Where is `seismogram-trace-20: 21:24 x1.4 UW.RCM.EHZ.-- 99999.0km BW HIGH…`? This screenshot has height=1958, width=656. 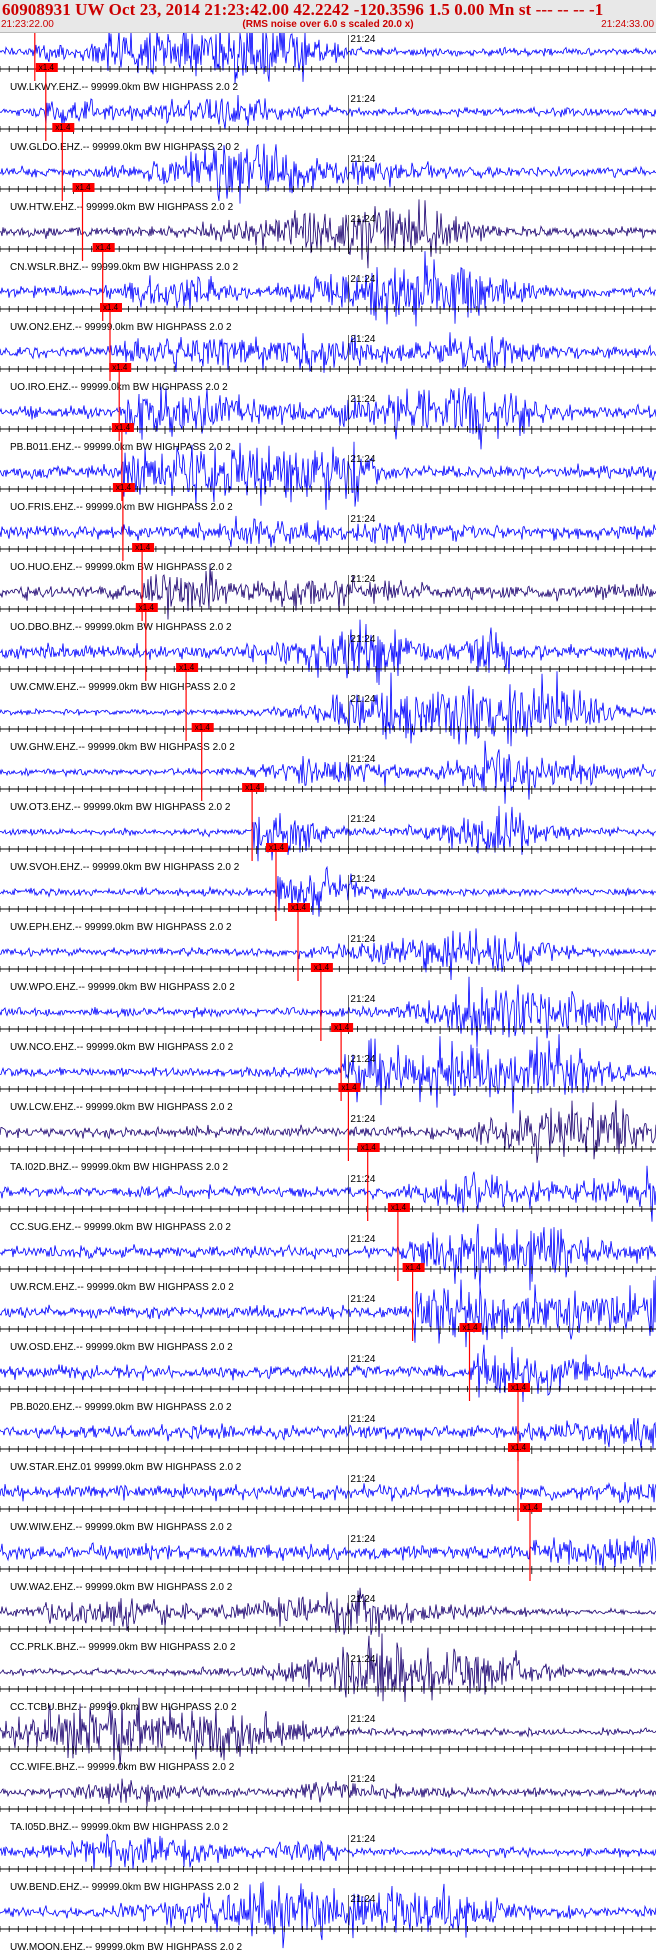
seismogram-trace-20: 21:24 x1.4 UW.RCM.EHZ.-- 99999.0km BW HIGH… is located at coordinates (328, 1248).